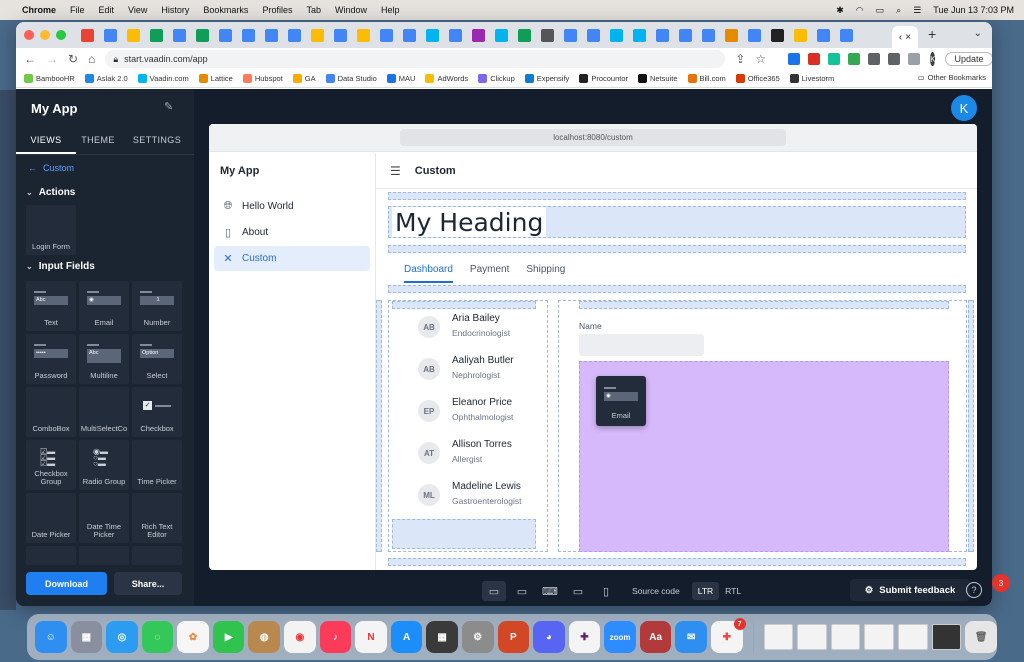 The height and width of the screenshot is (662, 1024). Describe the element at coordinates (66, 583) in the screenshot. I see `download-button: Download` at that location.